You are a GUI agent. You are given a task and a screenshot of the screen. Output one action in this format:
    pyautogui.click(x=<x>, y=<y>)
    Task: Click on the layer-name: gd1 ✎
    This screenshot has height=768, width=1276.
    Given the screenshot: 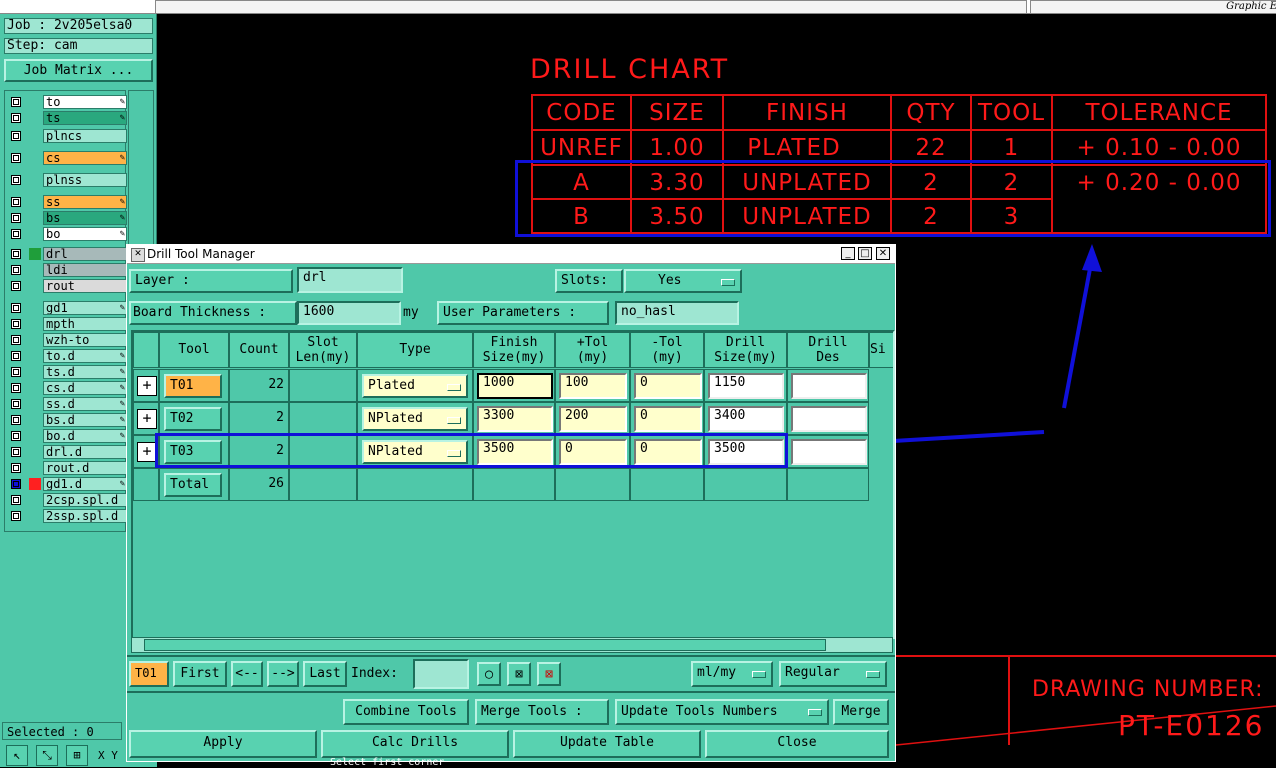 What is the action you would take?
    pyautogui.click(x=85, y=308)
    